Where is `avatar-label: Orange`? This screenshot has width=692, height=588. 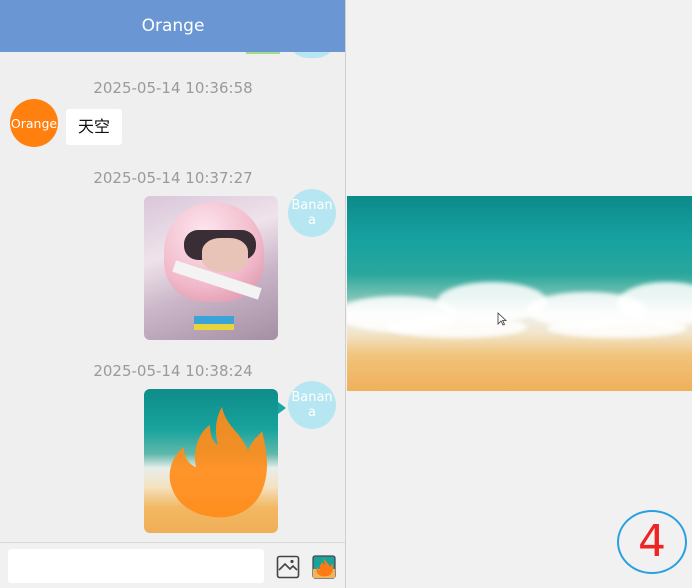
avatar-label: Orange is located at coordinates (34, 123).